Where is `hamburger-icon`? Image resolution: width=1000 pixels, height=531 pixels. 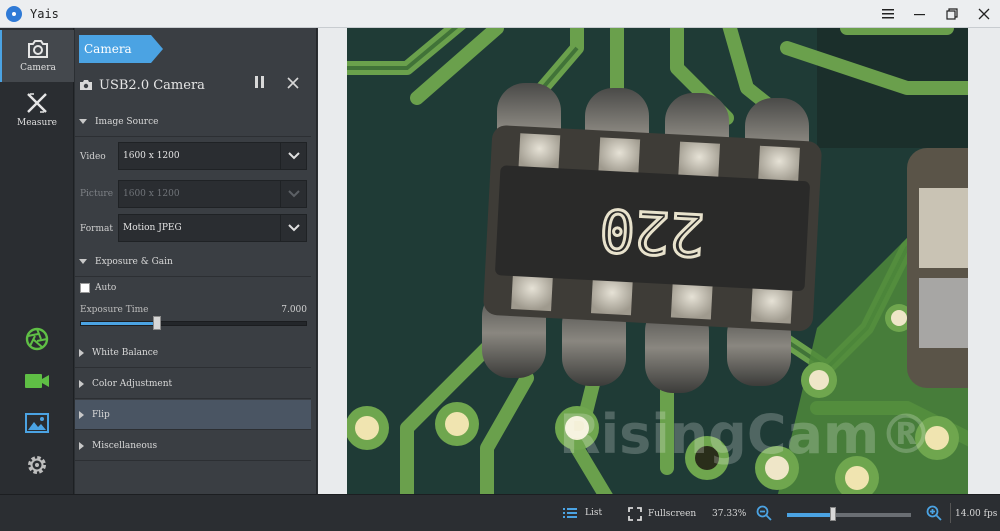 hamburger-icon is located at coordinates (888, 14).